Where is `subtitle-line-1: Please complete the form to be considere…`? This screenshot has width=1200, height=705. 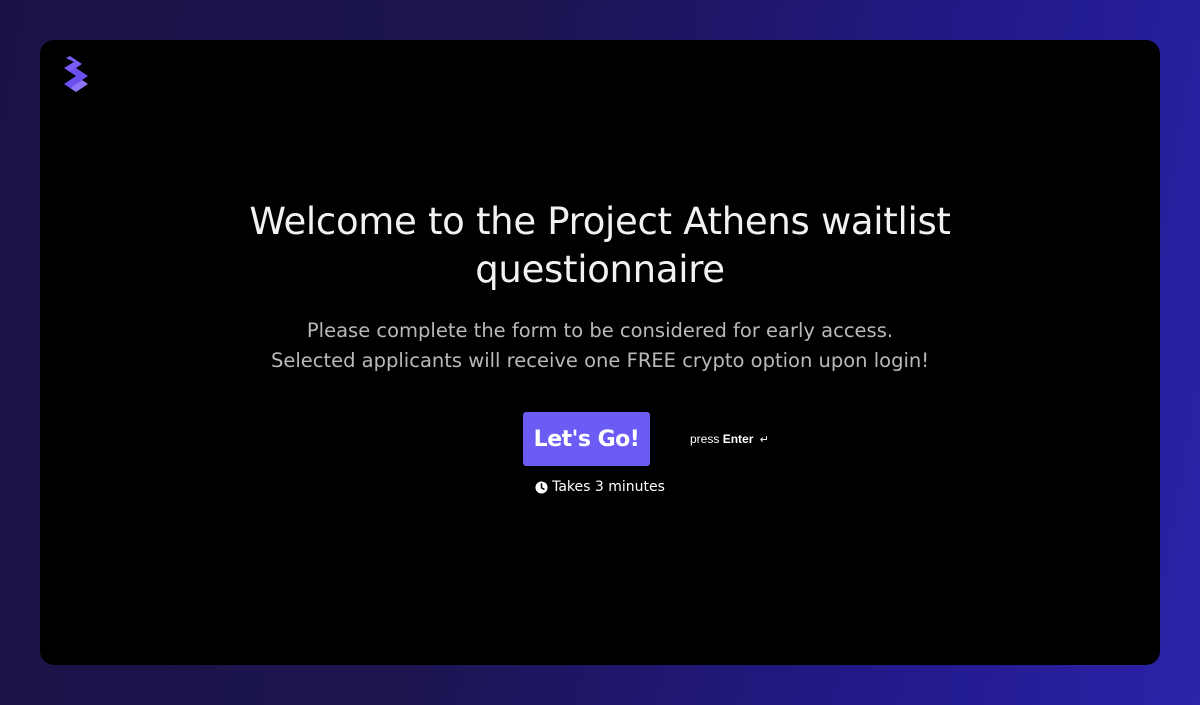 subtitle-line-1: Please complete the form to be considere… is located at coordinates (600, 330).